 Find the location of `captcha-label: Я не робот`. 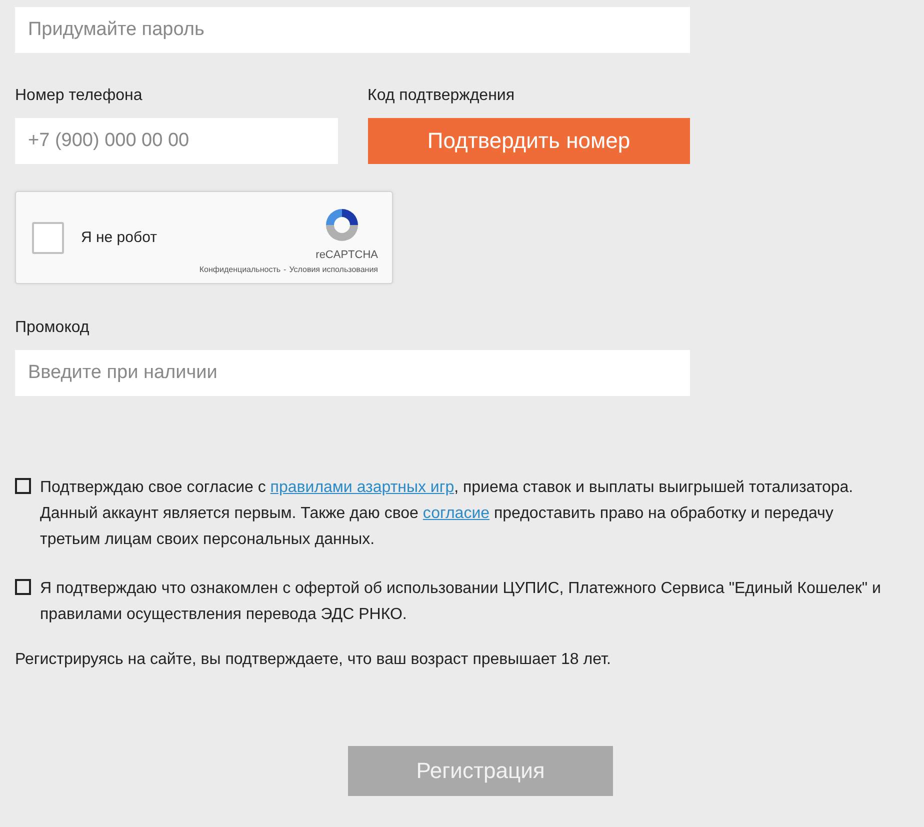

captcha-label: Я не робот is located at coordinates (119, 237).